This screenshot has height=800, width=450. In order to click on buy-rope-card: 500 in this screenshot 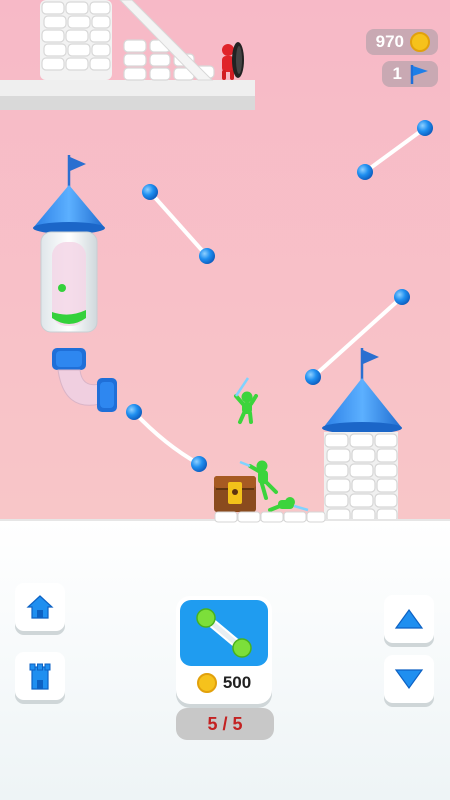, I will do `click(224, 650)`.